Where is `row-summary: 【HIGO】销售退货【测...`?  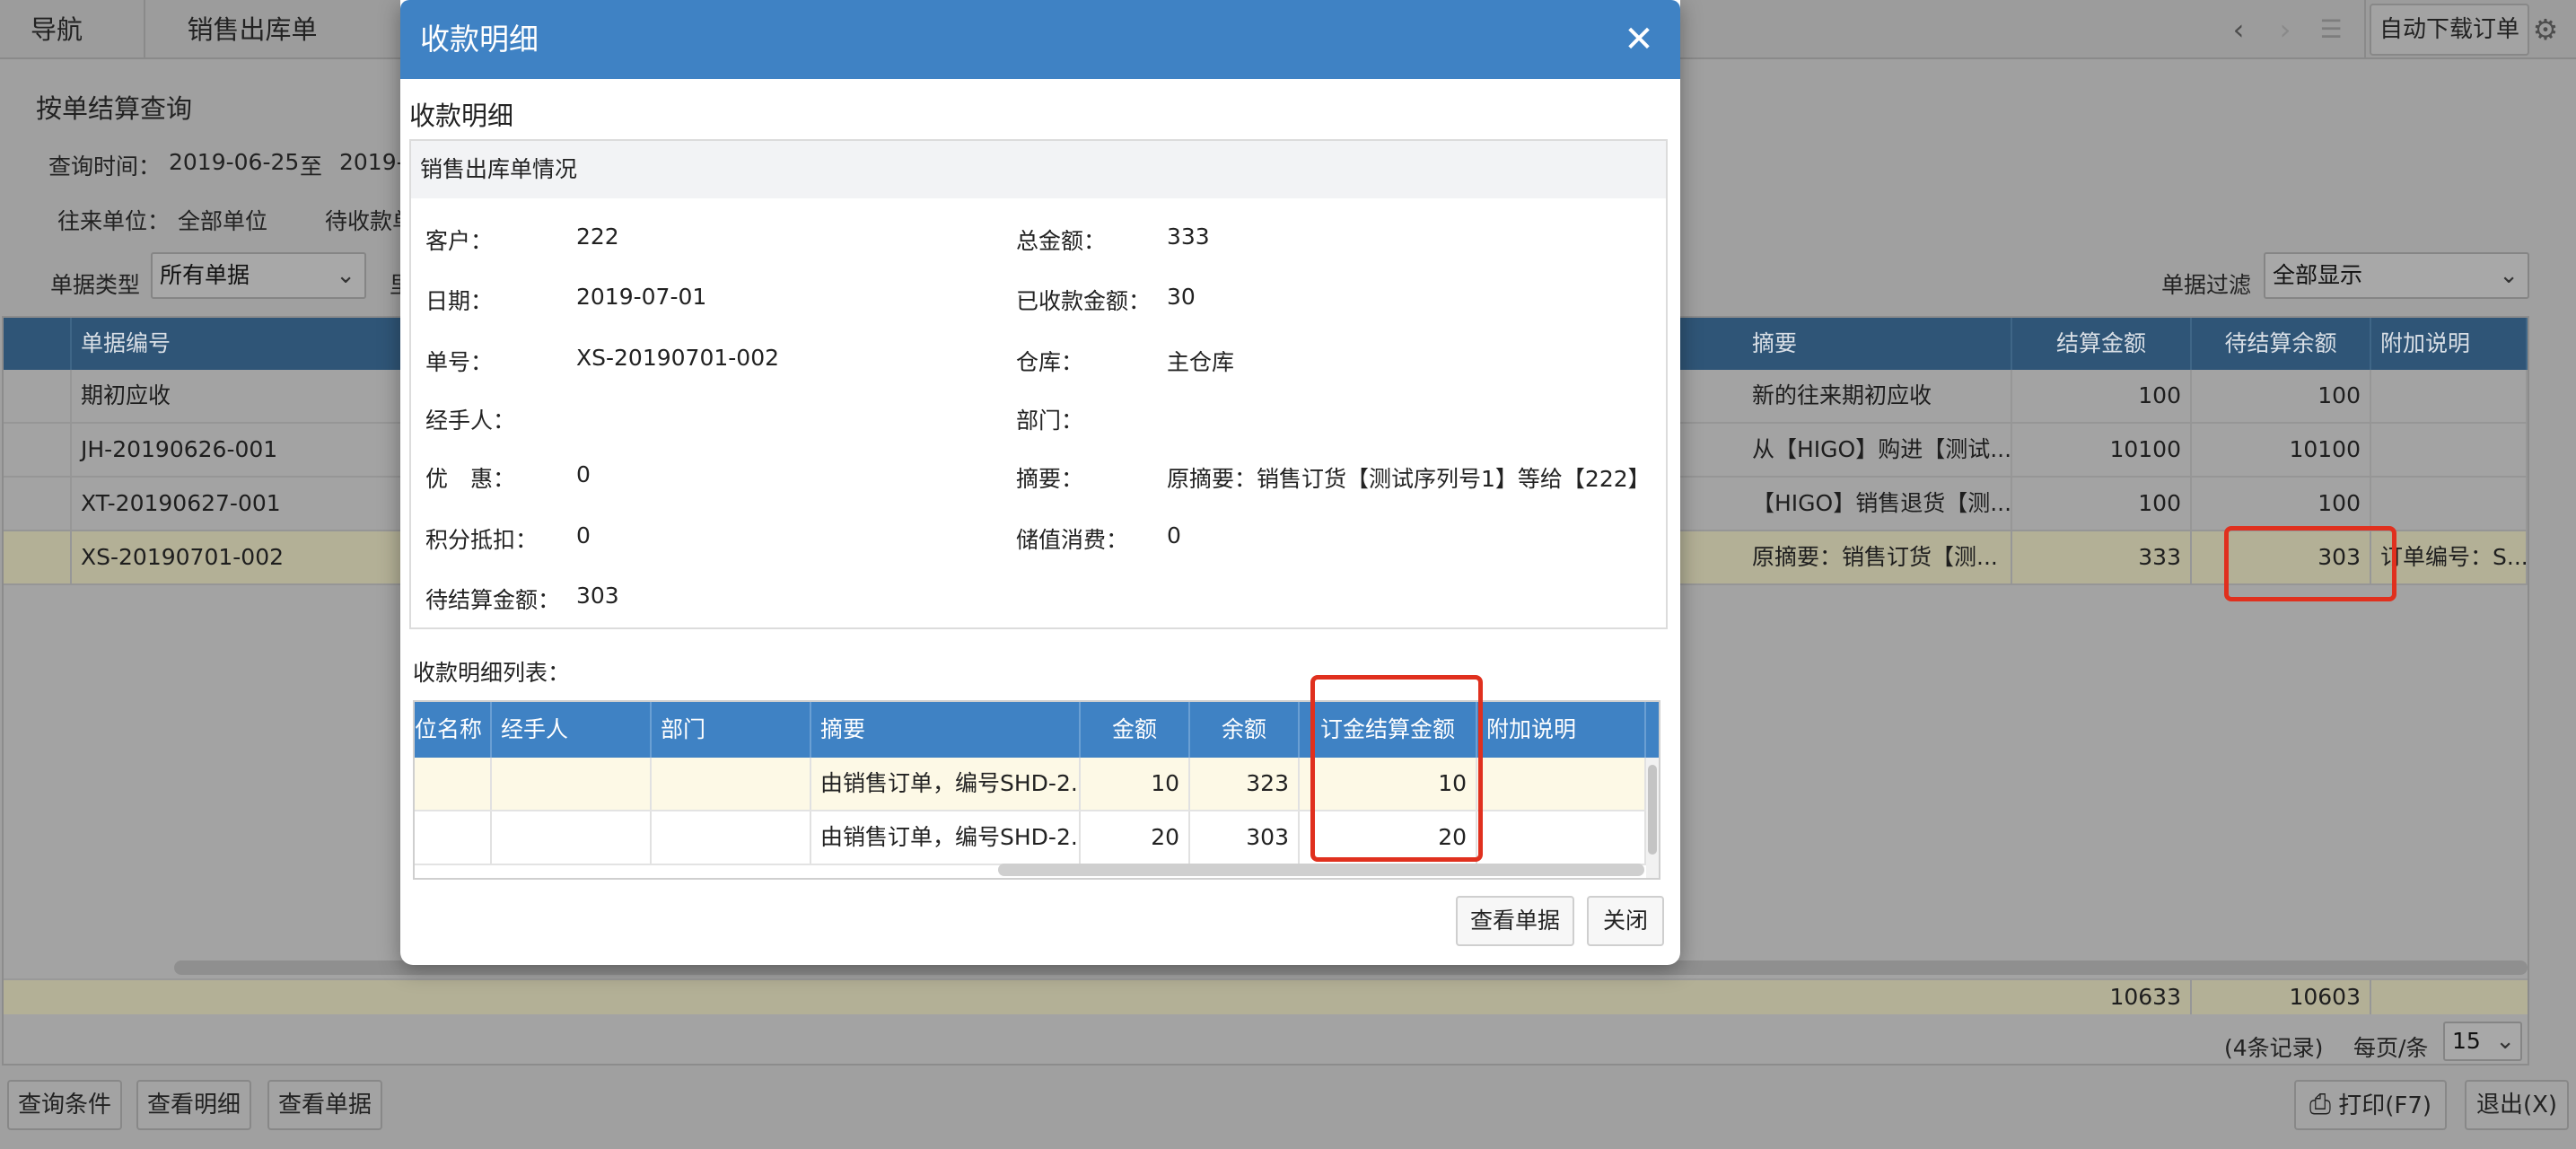 row-summary: 【HIGO】销售退货【测... is located at coordinates (1877, 504).